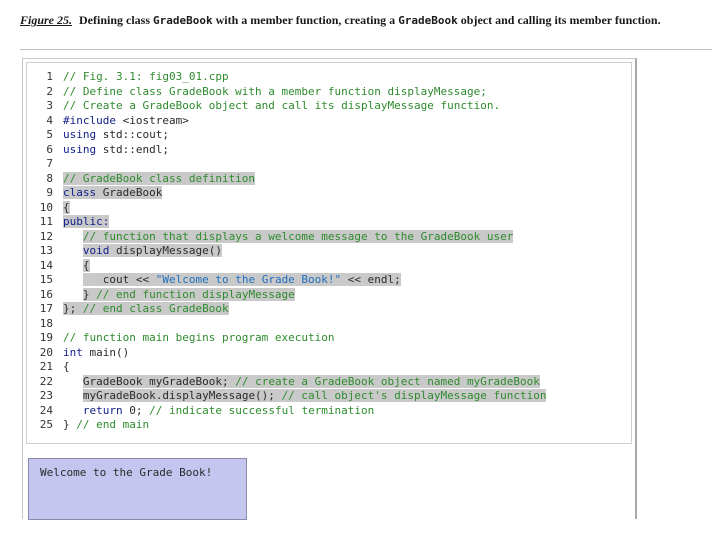  I want to click on caption-code-1: GradeBook, so click(183, 20).